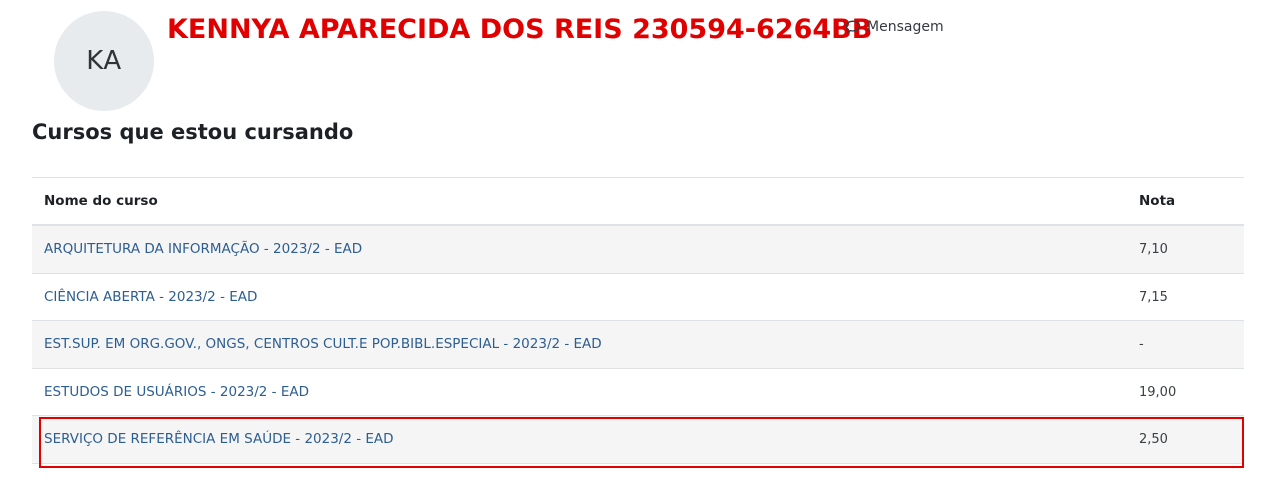 The height and width of the screenshot is (496, 1285). Describe the element at coordinates (638, 297) in the screenshot. I see `table-row: CIÊNCIA ABERTA - 2023/2 - EAD 7,15` at that location.